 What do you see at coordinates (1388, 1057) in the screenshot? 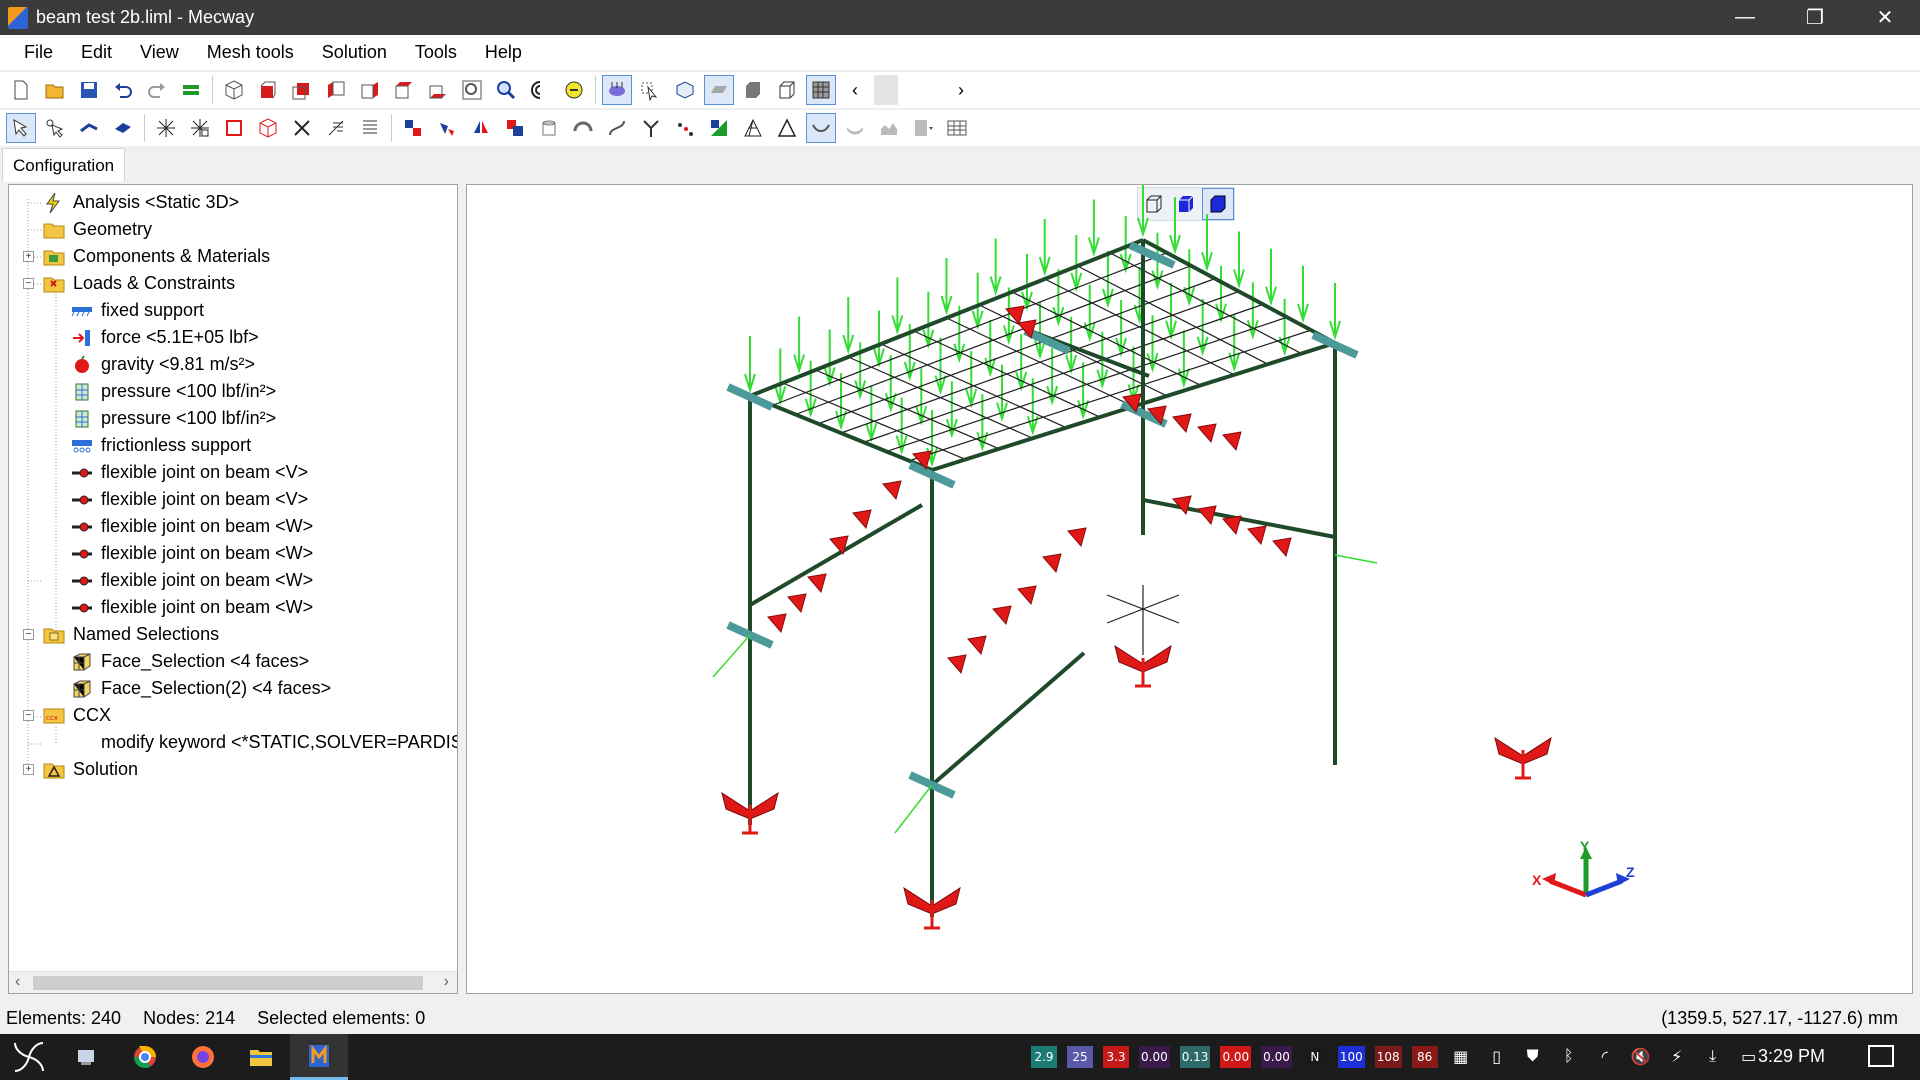
I see `tray-monitor-badge: 108` at bounding box center [1388, 1057].